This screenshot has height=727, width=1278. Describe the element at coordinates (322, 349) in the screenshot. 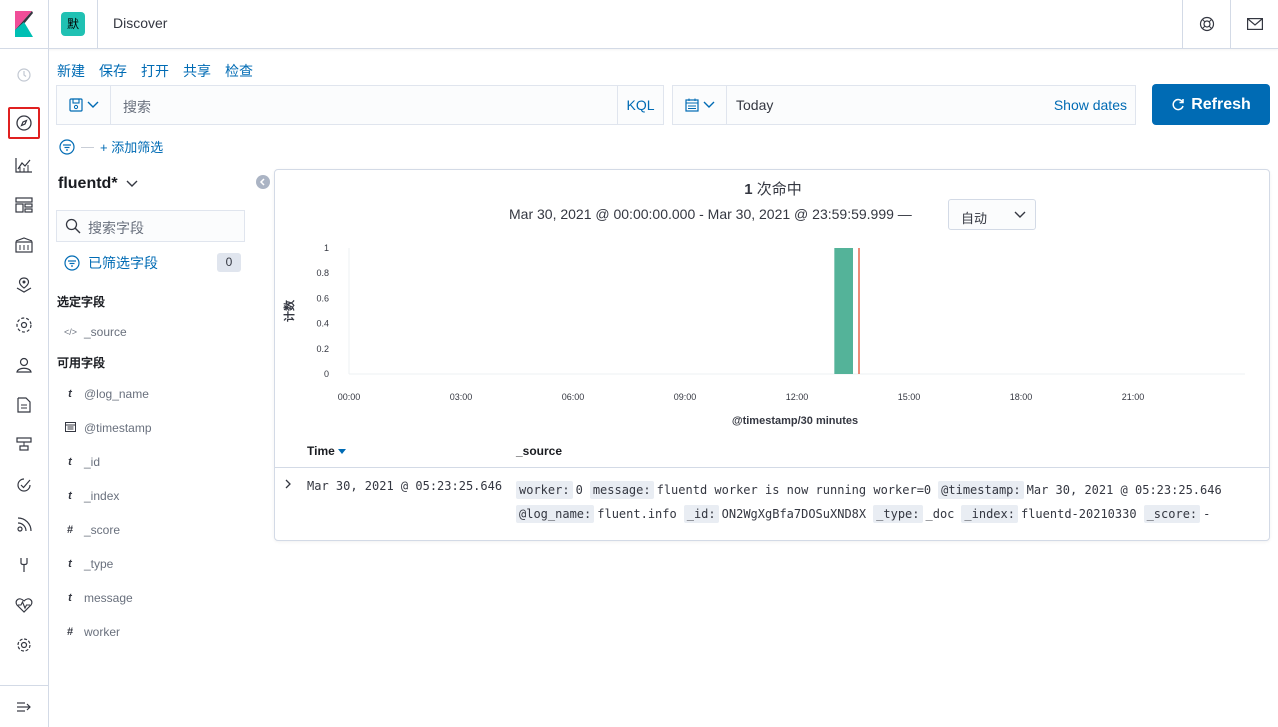

I see `y-tick-label: 0.2` at that location.